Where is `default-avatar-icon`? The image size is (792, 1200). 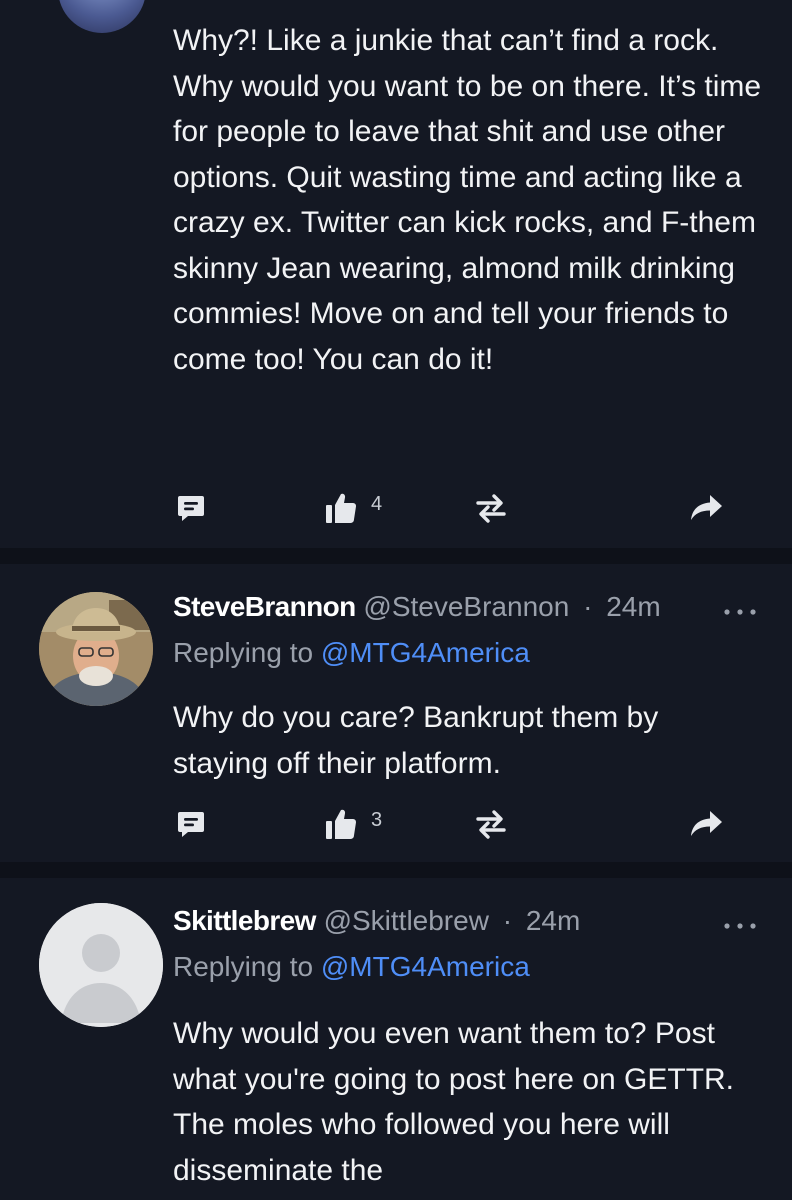 default-avatar-icon is located at coordinates (101, 965).